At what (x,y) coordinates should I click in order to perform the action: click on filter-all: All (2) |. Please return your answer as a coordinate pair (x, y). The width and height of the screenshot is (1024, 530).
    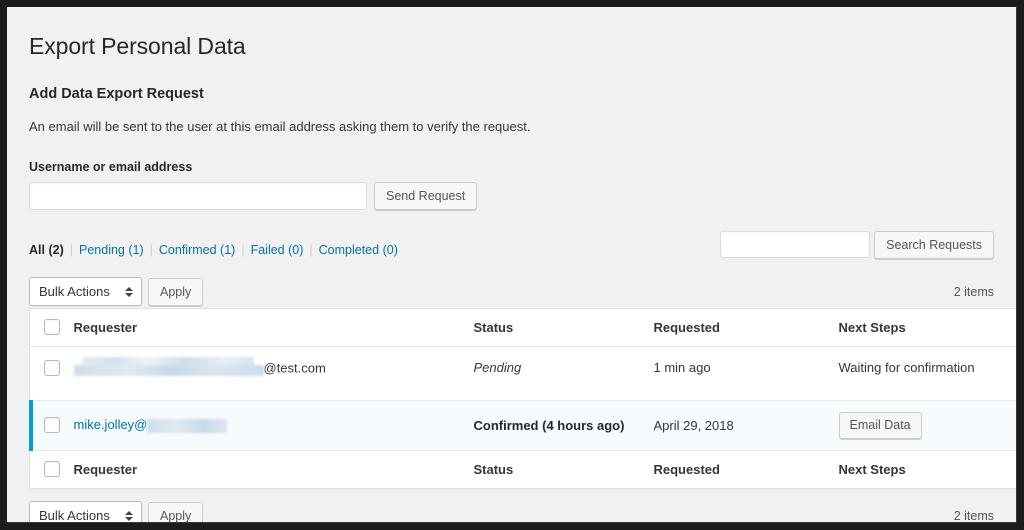
    Looking at the image, I should click on (54, 250).